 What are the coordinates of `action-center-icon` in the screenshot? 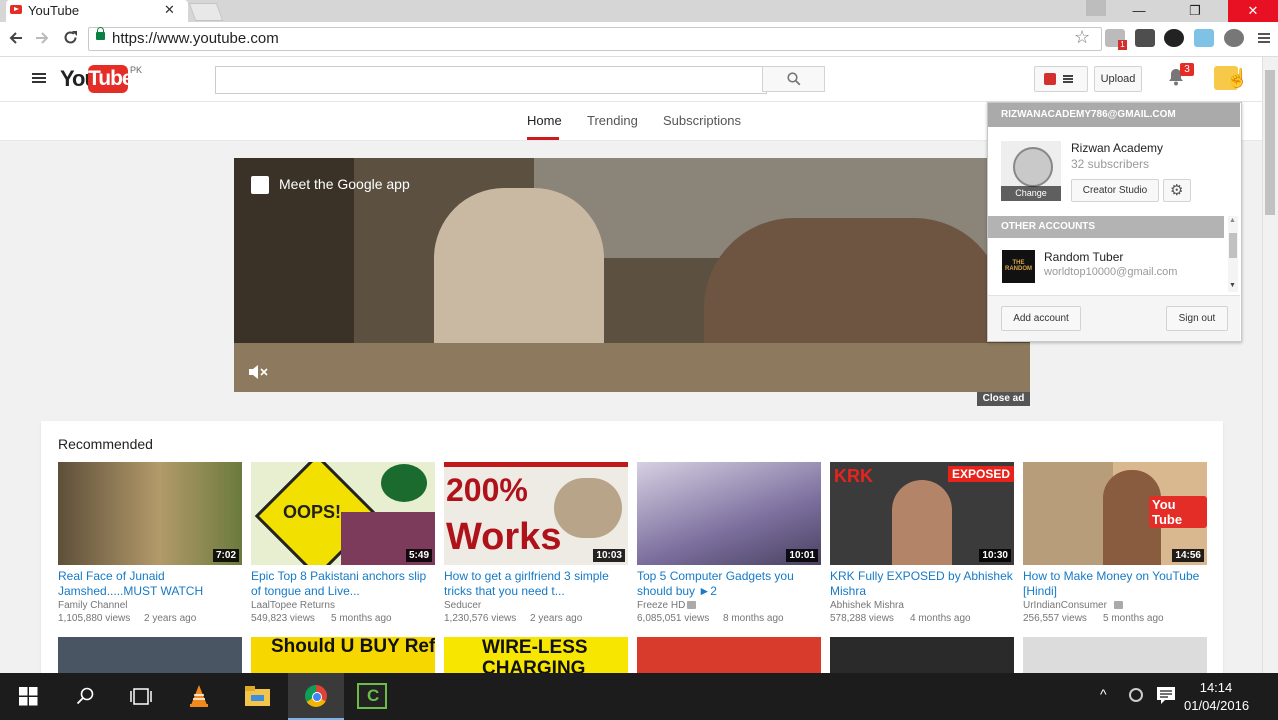 It's located at (1166, 695).